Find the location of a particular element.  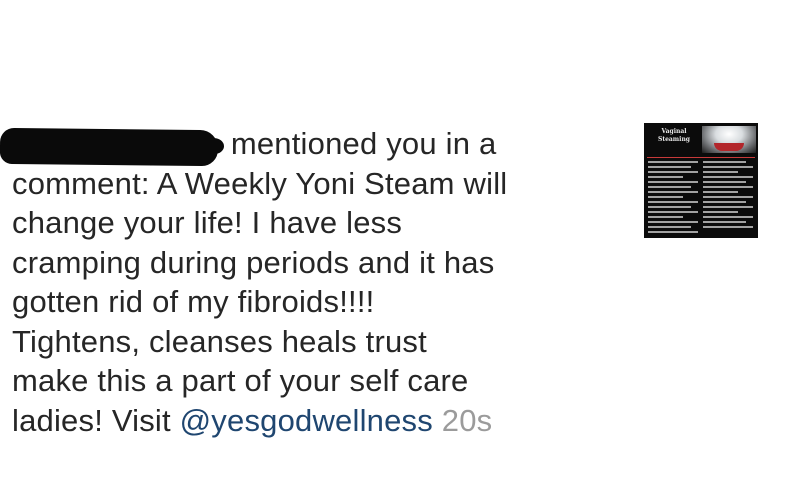

mention-link: @yesgodwellness is located at coordinates (306, 420).